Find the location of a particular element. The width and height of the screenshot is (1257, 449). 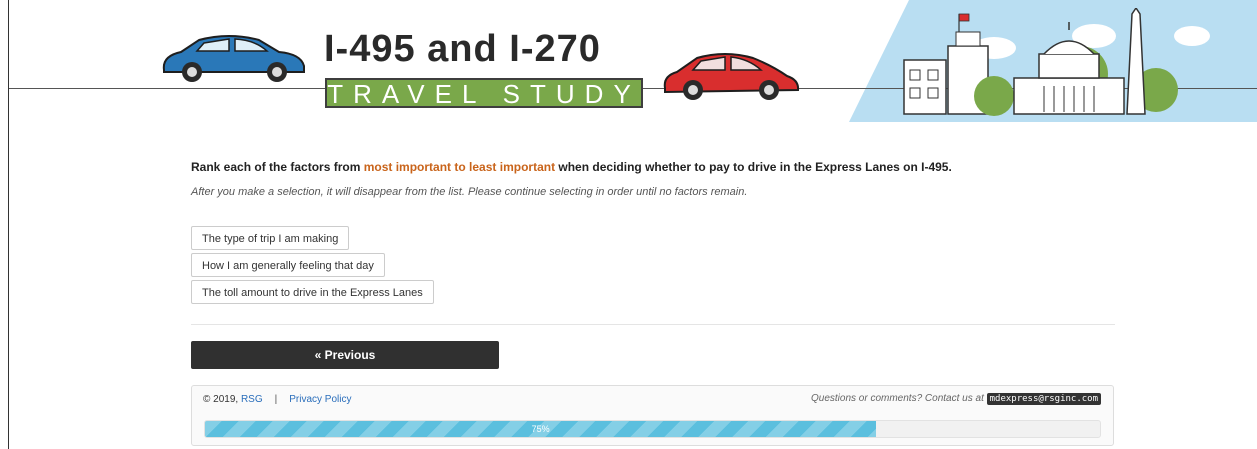

banner-subtitle: TRAVEL STUDY is located at coordinates (484, 93).